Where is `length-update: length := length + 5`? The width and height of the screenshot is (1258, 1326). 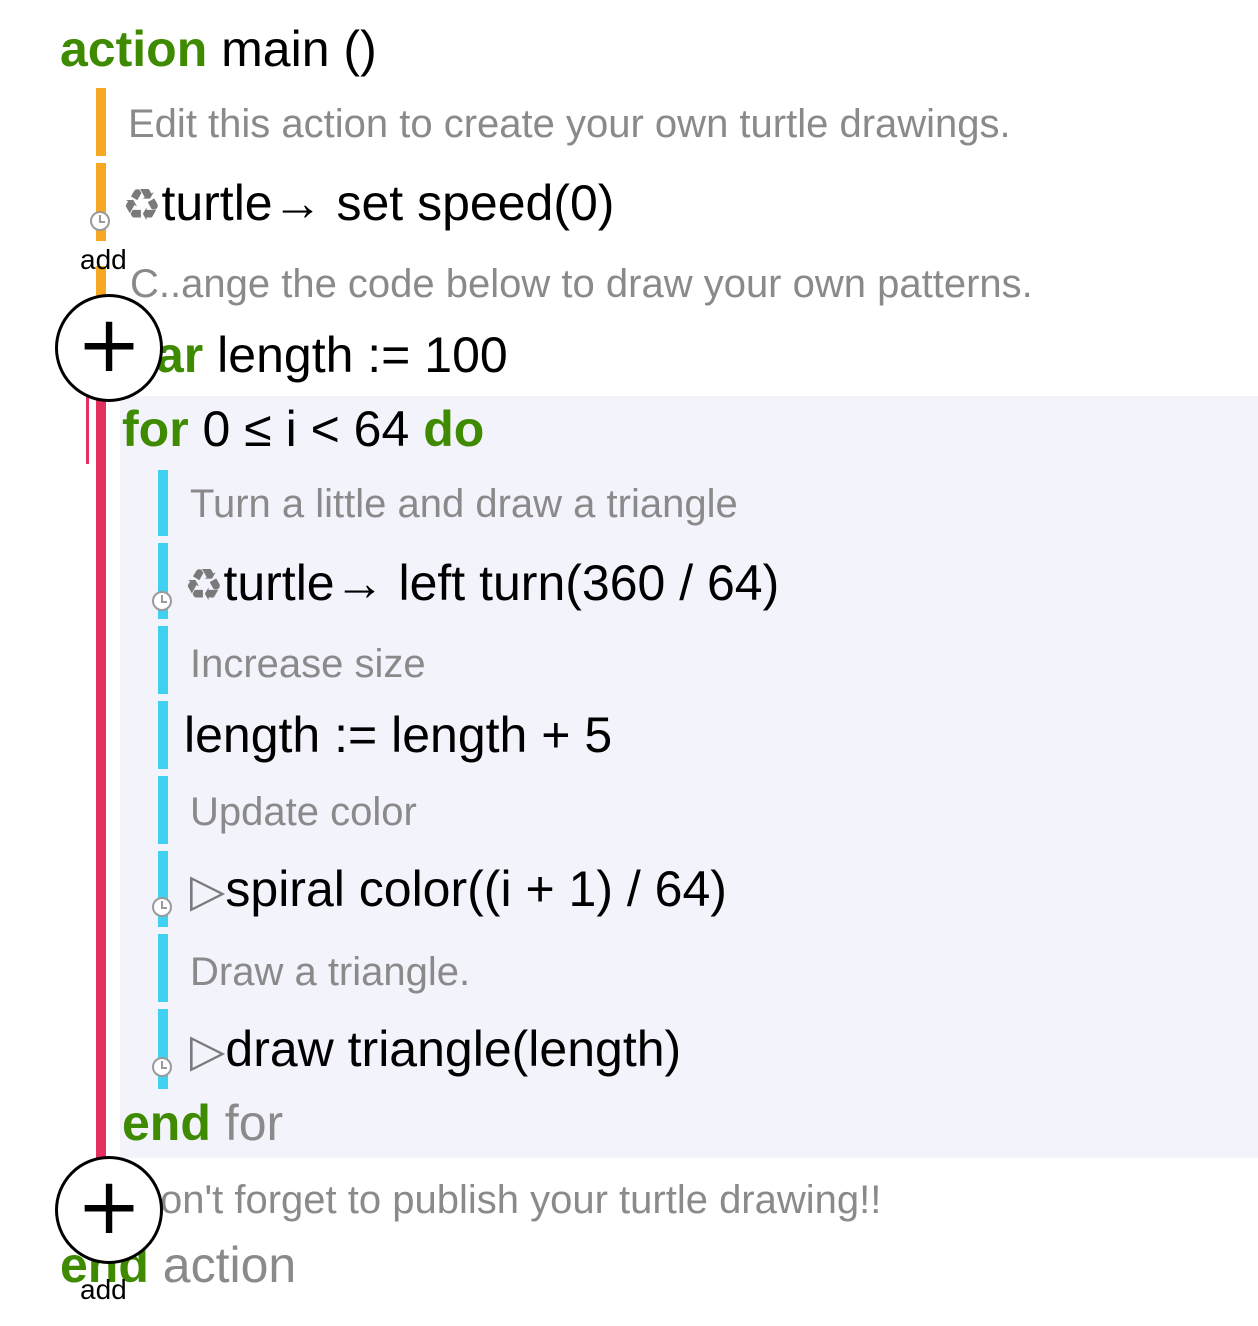 length-update: length := length + 5 is located at coordinates (398, 735).